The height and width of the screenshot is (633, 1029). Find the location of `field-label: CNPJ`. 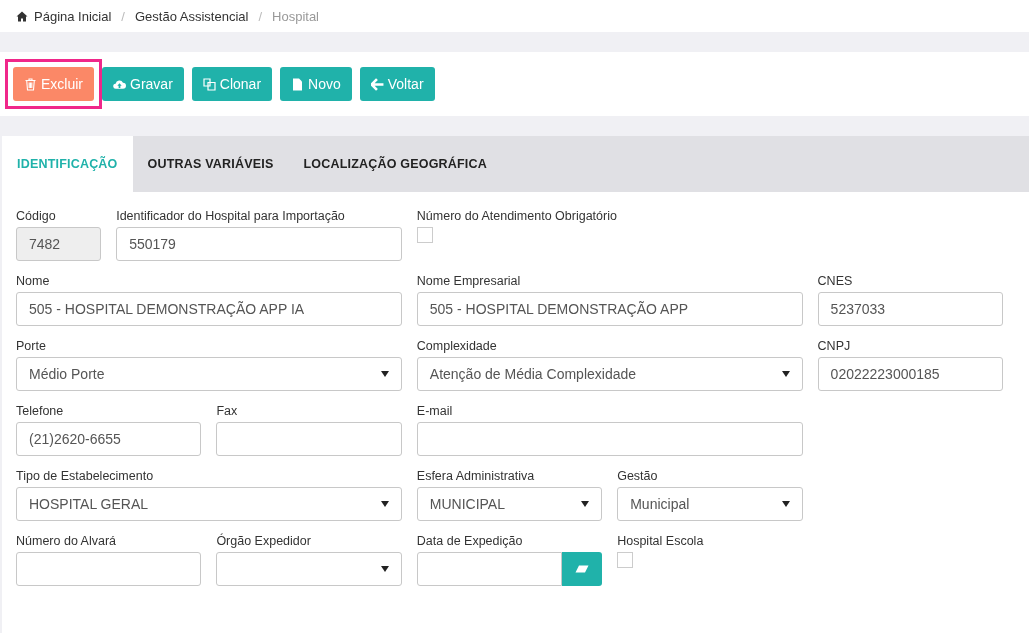

field-label: CNPJ is located at coordinates (834, 346).